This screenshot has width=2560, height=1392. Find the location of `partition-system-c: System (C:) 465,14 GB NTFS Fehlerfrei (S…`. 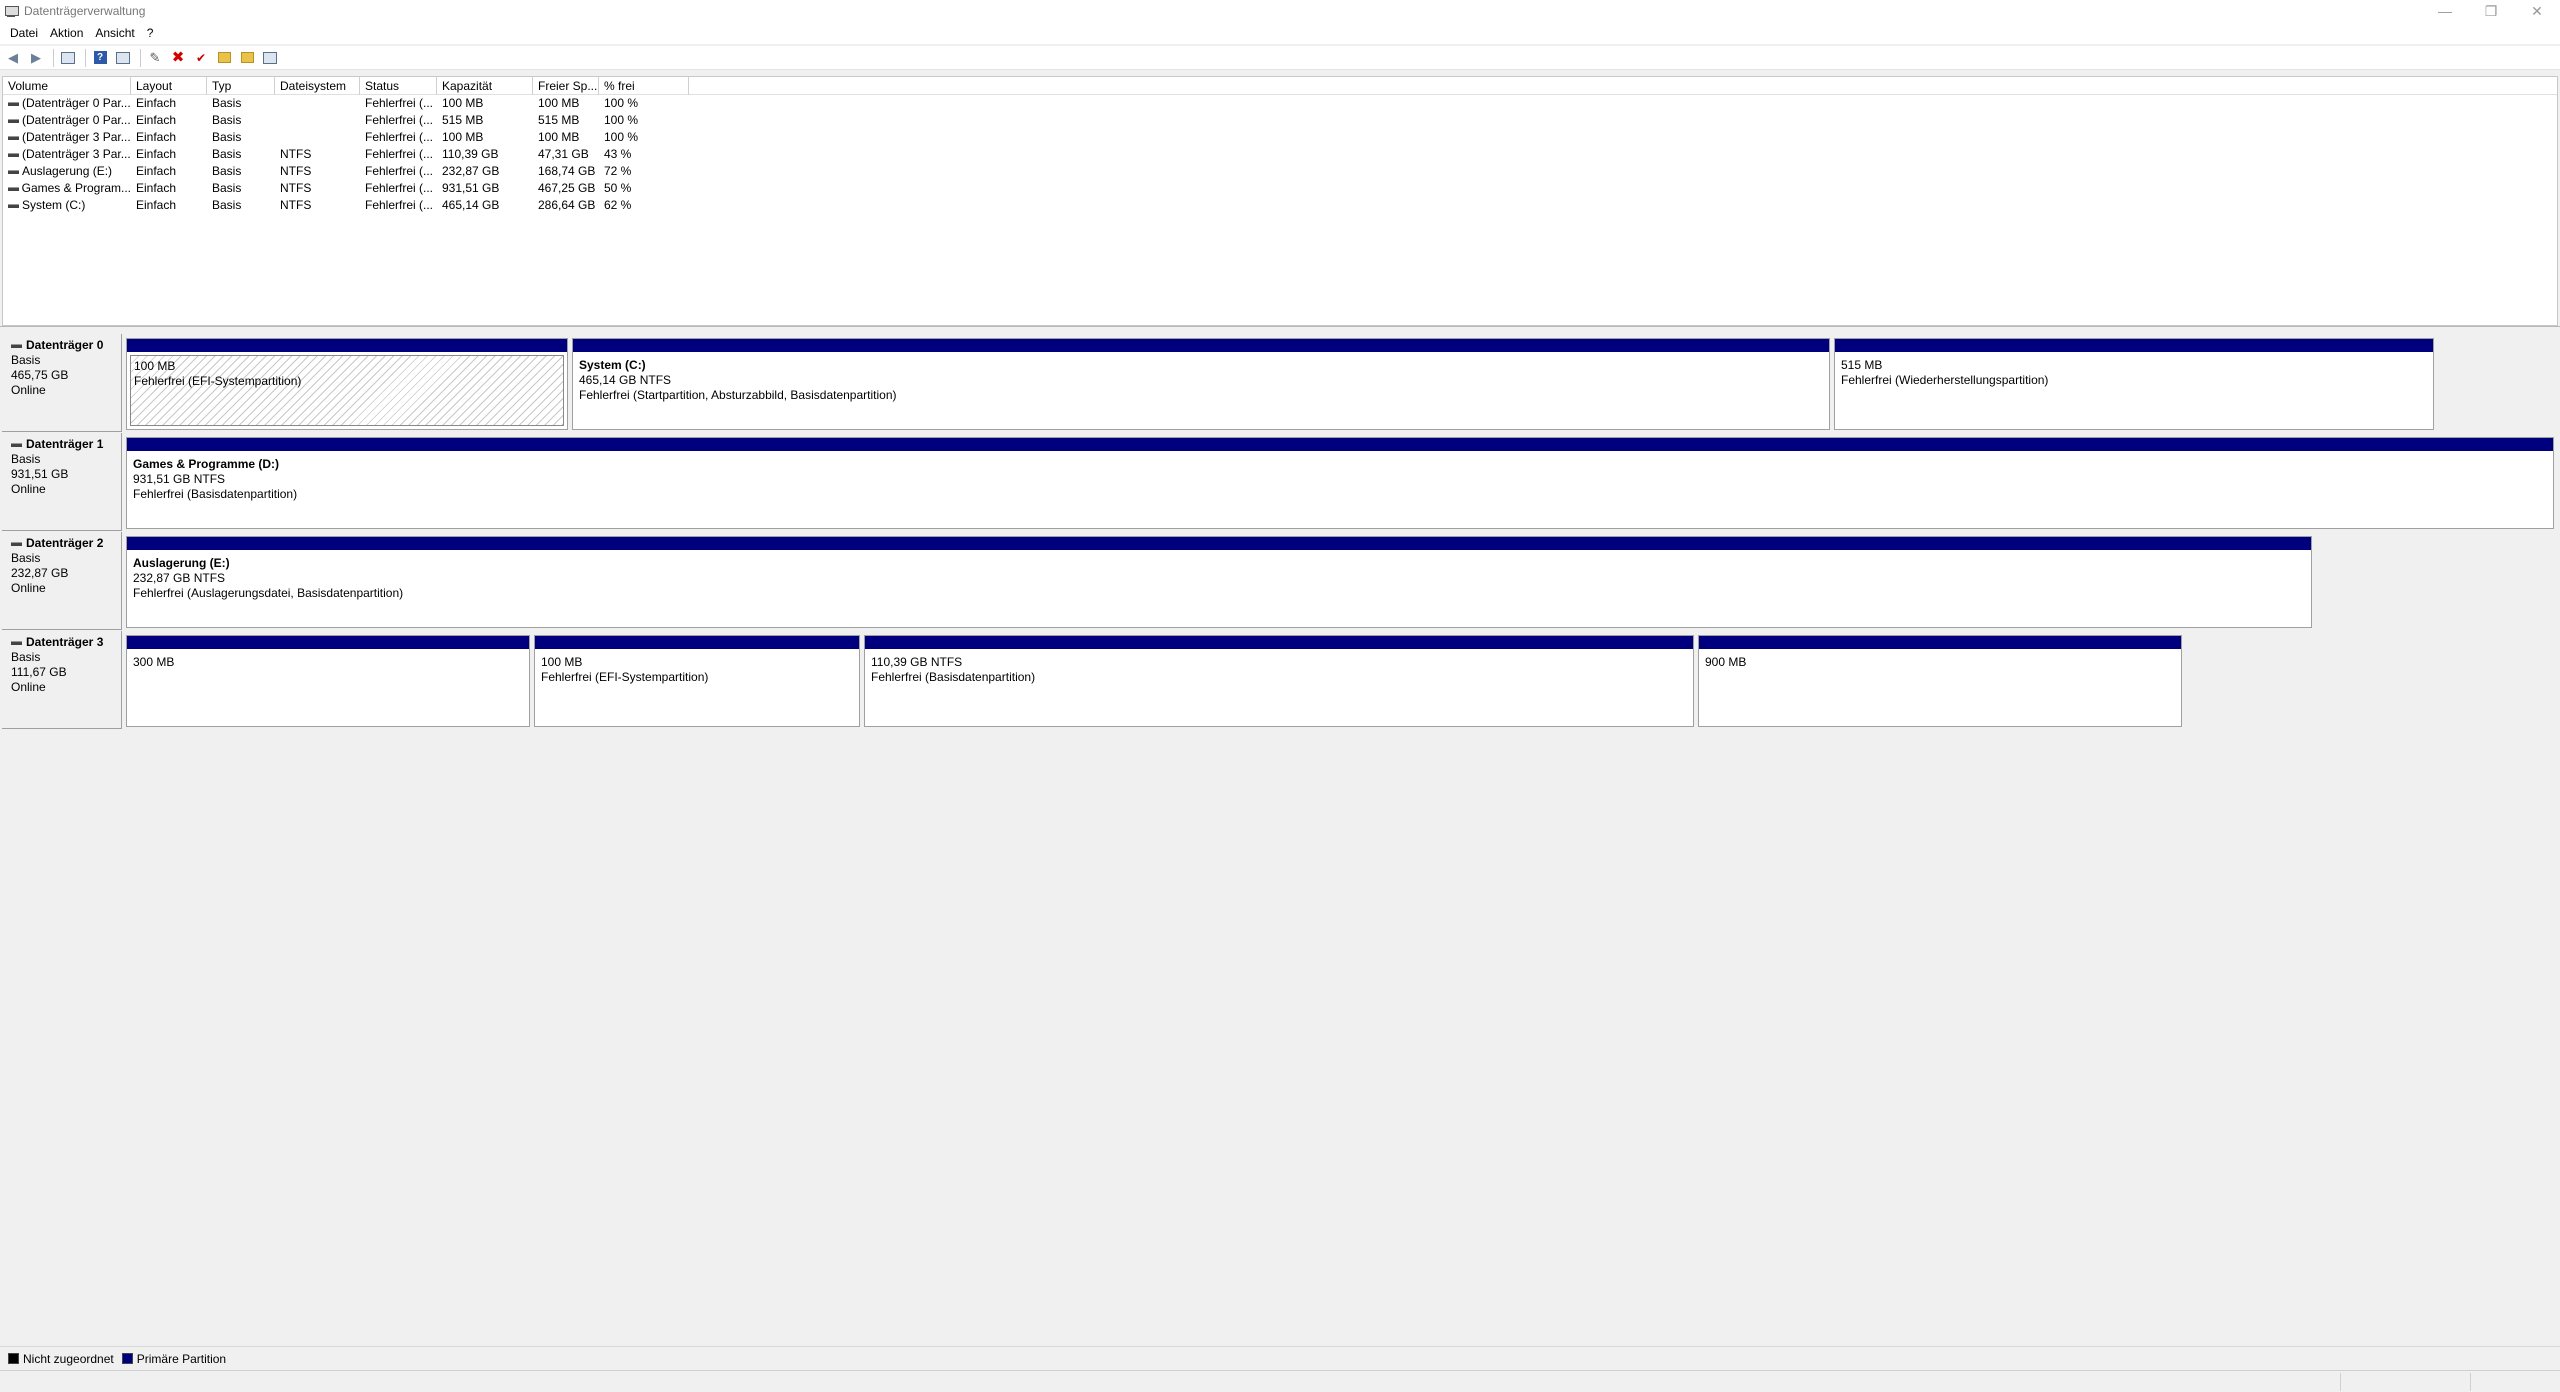

partition-system-c: System (C:) 465,14 GB NTFS Fehlerfrei (S… is located at coordinates (1201, 384).